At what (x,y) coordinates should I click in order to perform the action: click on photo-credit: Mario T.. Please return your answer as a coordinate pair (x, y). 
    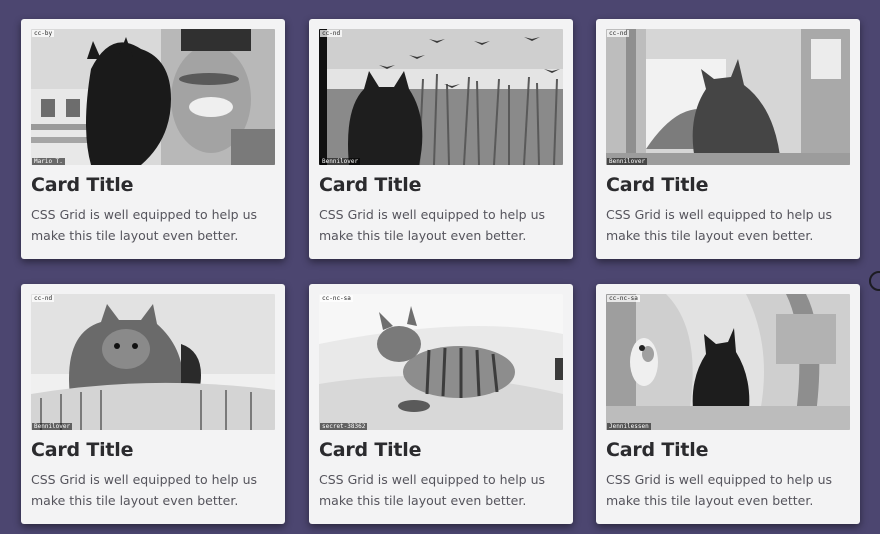
    Looking at the image, I should click on (48, 161).